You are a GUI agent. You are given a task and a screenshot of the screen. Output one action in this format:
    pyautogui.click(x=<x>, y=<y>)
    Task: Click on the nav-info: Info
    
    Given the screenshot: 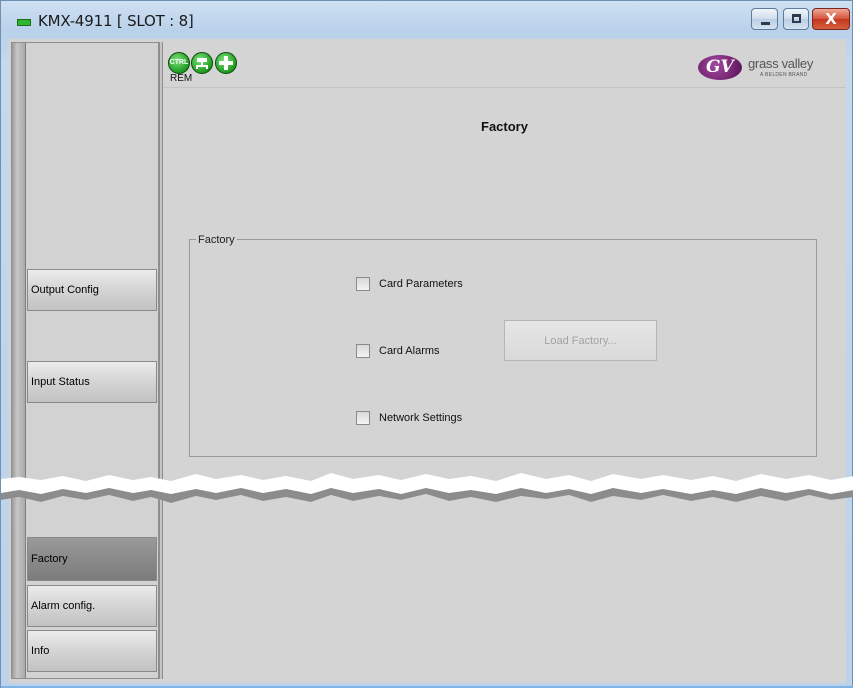 What is the action you would take?
    pyautogui.click(x=92, y=651)
    